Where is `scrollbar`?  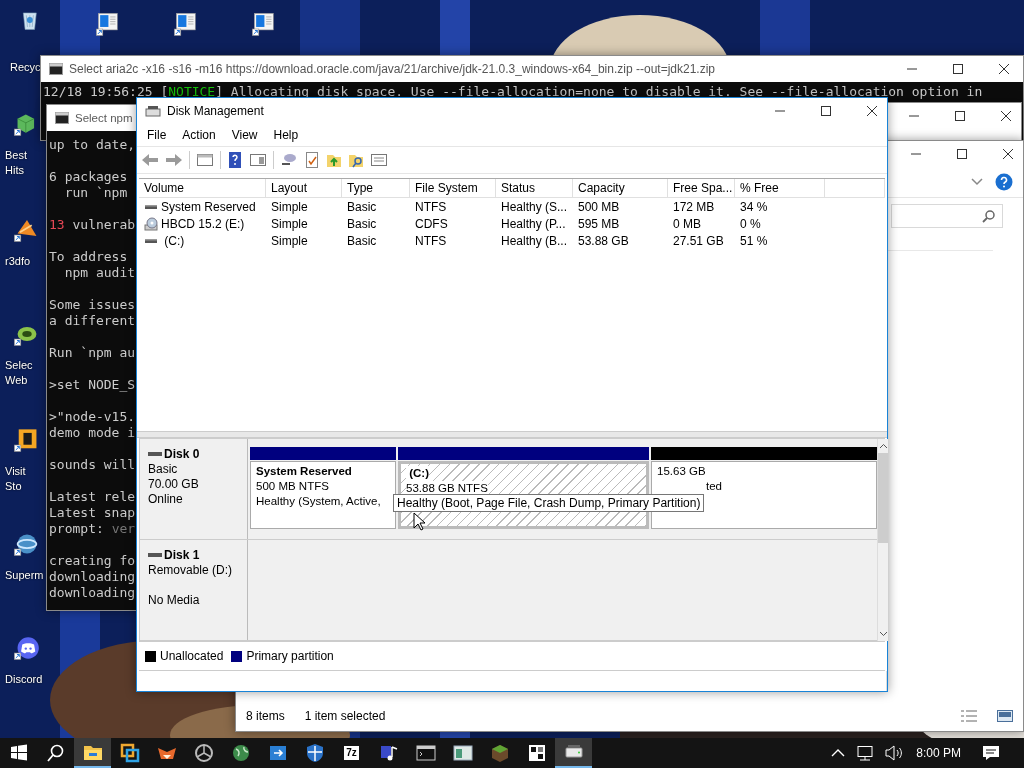
scrollbar is located at coordinates (882, 540).